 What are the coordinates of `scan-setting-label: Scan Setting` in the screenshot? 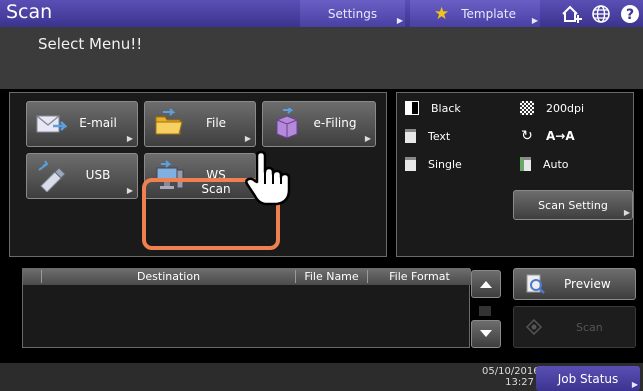 It's located at (573, 205).